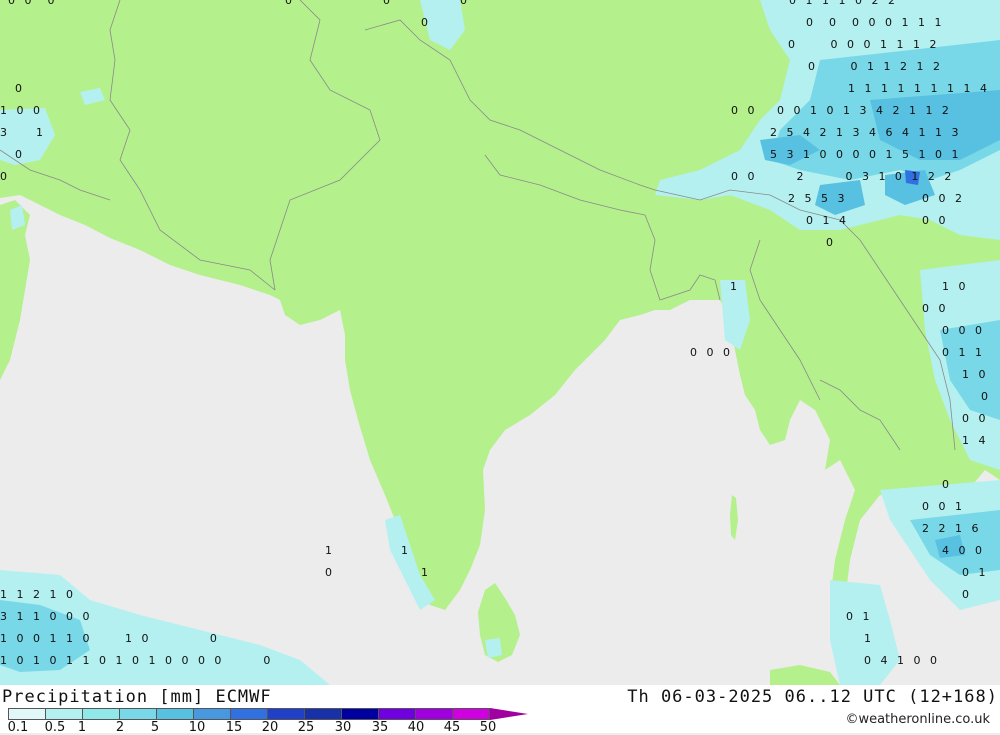 This screenshot has width=1000, height=735. Describe the element at coordinates (843, 3) in the screenshot. I see `precip-value-label: 0 1 1 1 0 2 2` at that location.